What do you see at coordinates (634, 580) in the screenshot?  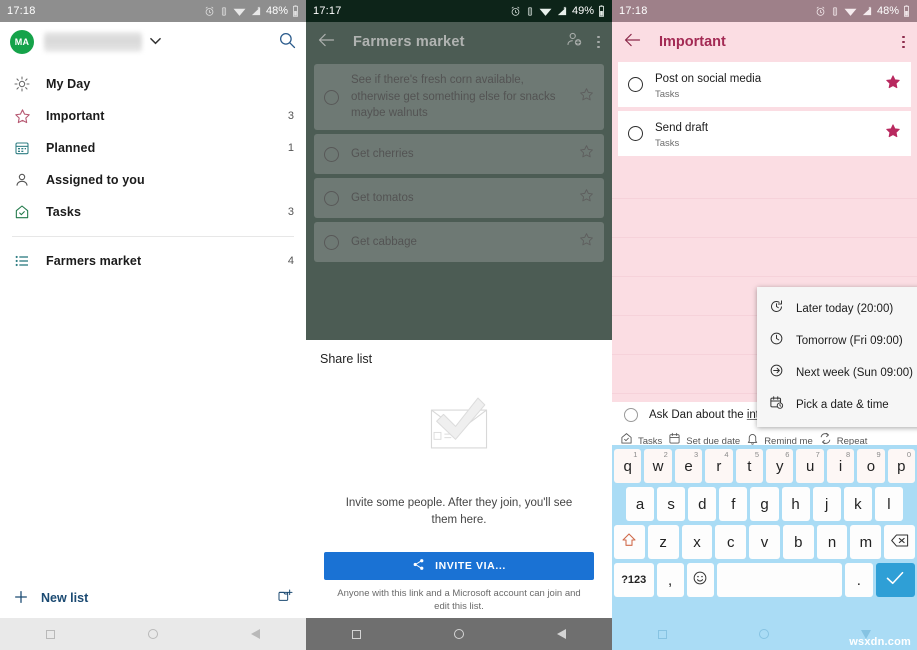 I see `symbols-key: ?123` at bounding box center [634, 580].